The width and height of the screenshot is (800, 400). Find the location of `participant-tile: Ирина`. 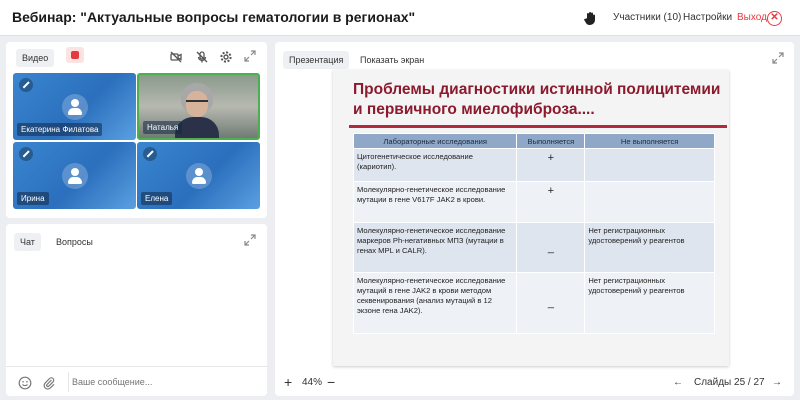

participant-tile: Ирина is located at coordinates (74, 175).